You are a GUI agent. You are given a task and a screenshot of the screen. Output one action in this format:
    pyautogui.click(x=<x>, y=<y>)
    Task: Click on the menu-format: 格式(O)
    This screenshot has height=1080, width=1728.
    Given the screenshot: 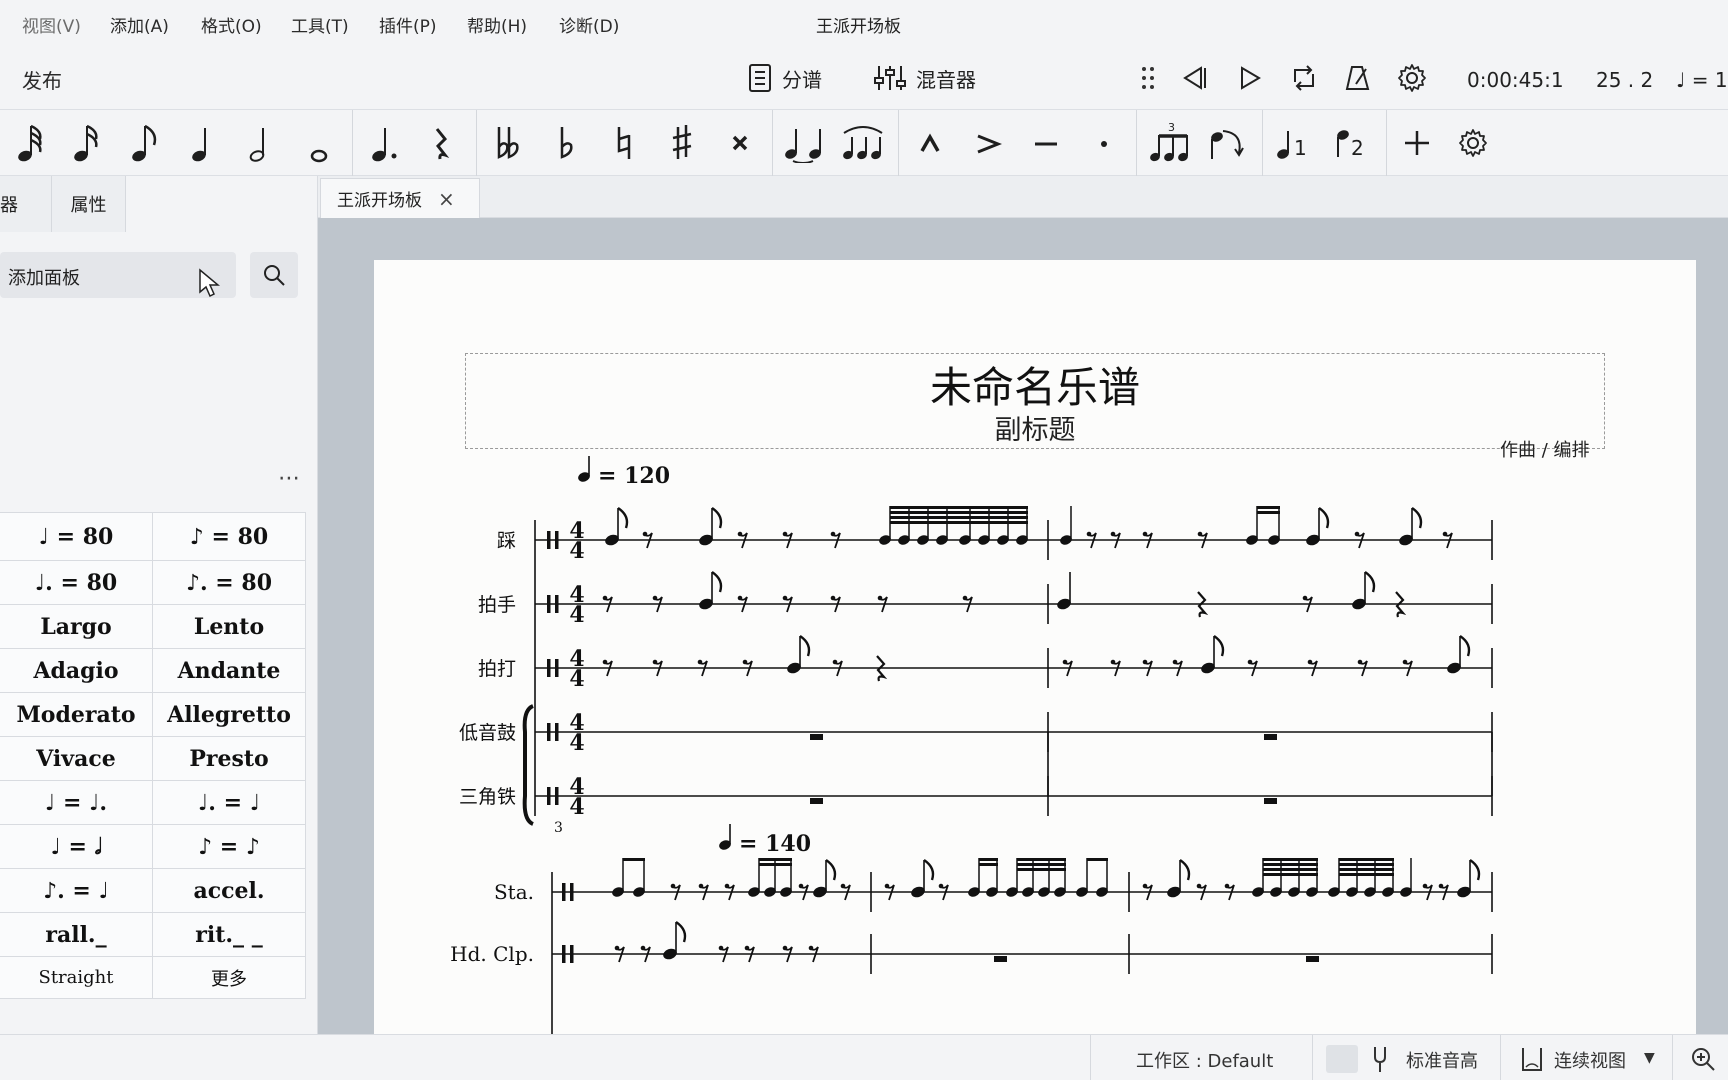 What is the action you would take?
    pyautogui.click(x=231, y=24)
    